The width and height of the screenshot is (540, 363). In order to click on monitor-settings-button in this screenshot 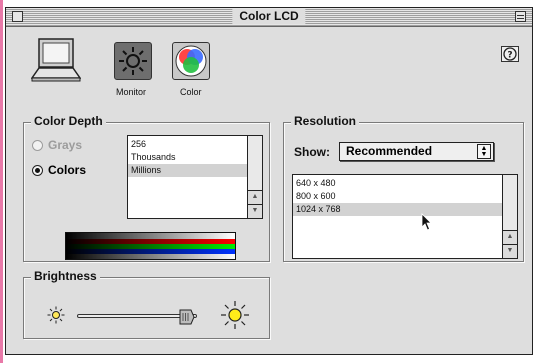, I will do `click(133, 61)`.